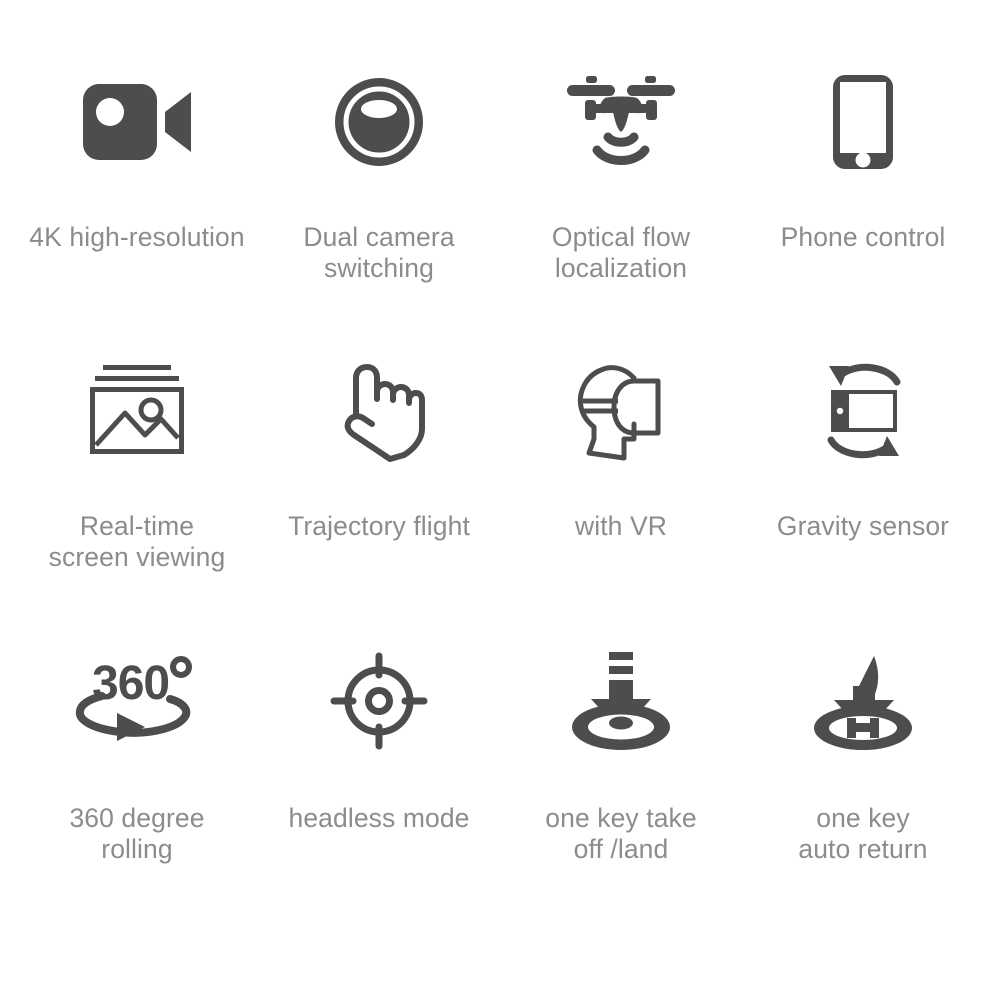 Image resolution: width=1000 pixels, height=1000 pixels. I want to click on crosshair-target-icon, so click(379, 701).